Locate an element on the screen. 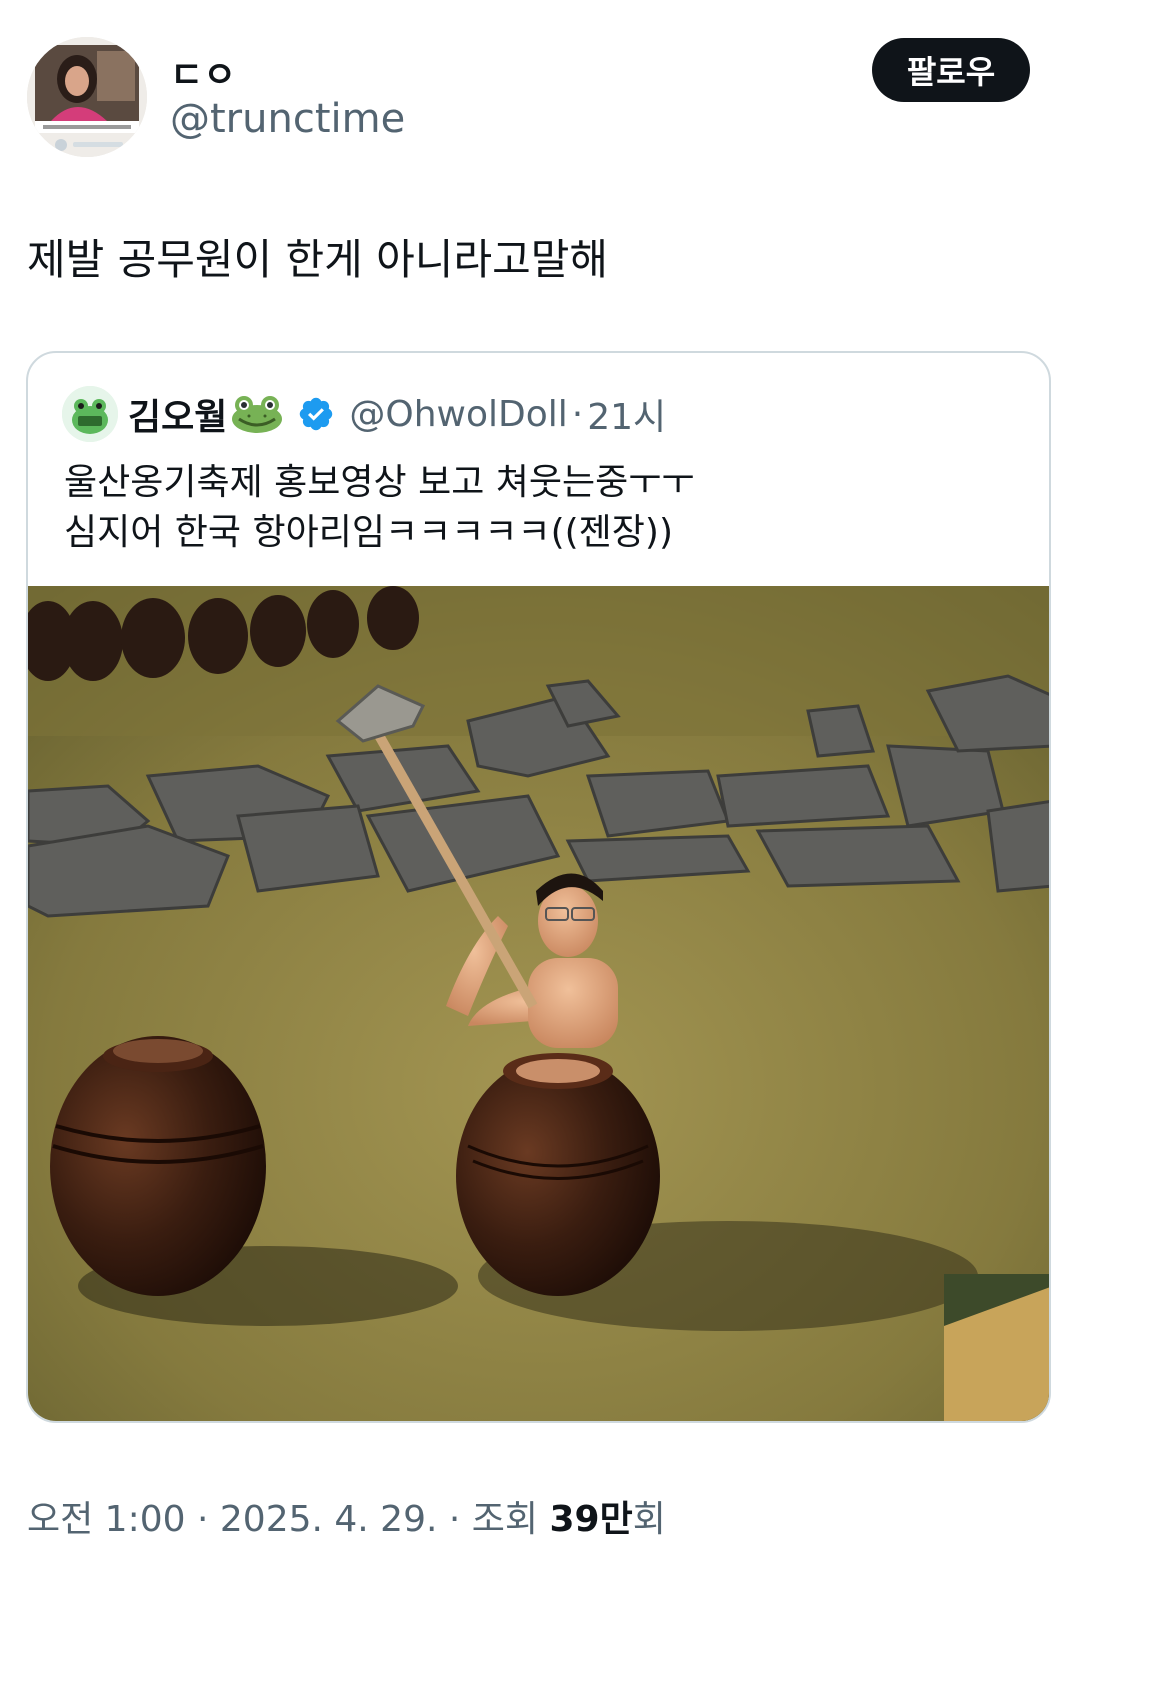  views-label: 조회 is located at coordinates (505, 1519).